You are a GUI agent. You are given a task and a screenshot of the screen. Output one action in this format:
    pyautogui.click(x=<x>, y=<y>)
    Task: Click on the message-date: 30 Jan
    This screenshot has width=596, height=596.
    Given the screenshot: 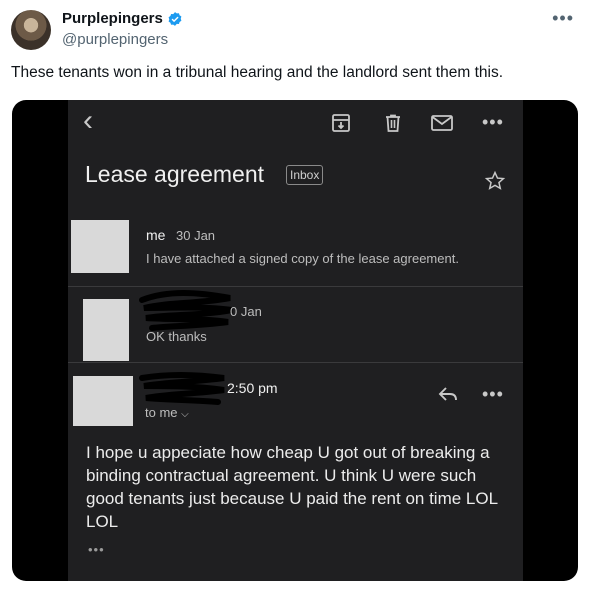 What is the action you would take?
    pyautogui.click(x=196, y=235)
    